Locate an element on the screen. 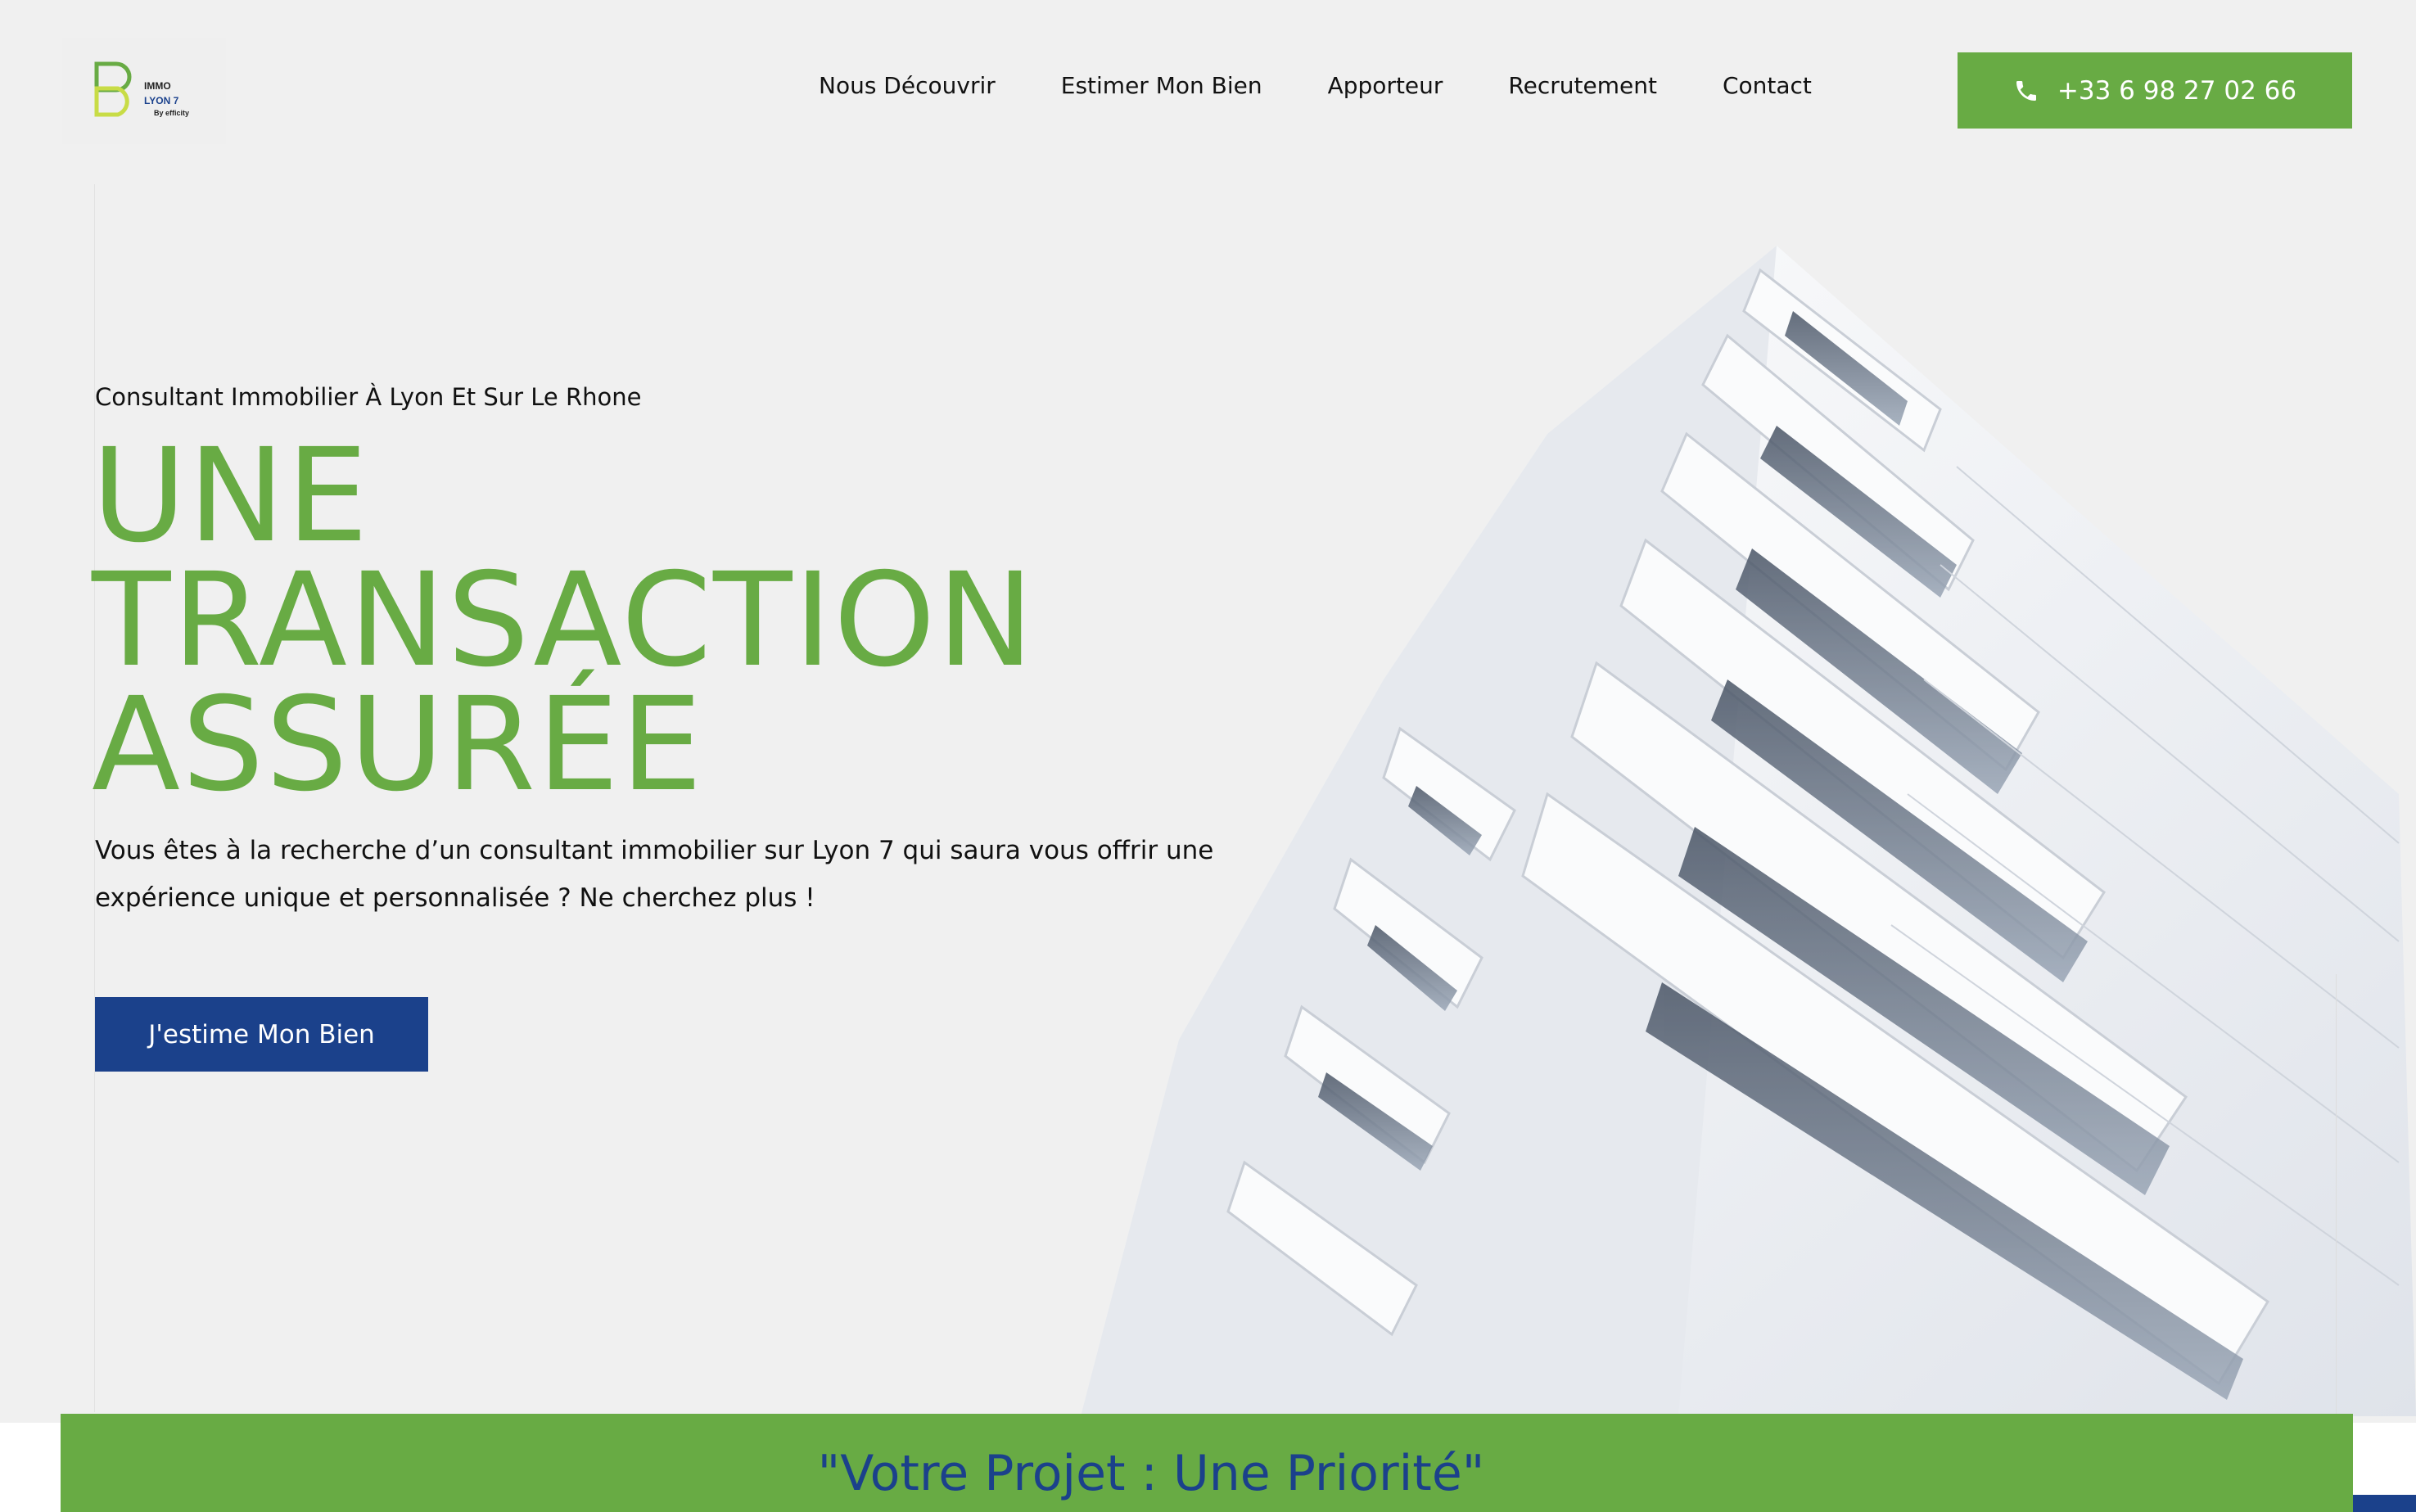 This screenshot has height=1512, width=2416. logo: IMMO LYON 7 By efficity is located at coordinates (144, 91).